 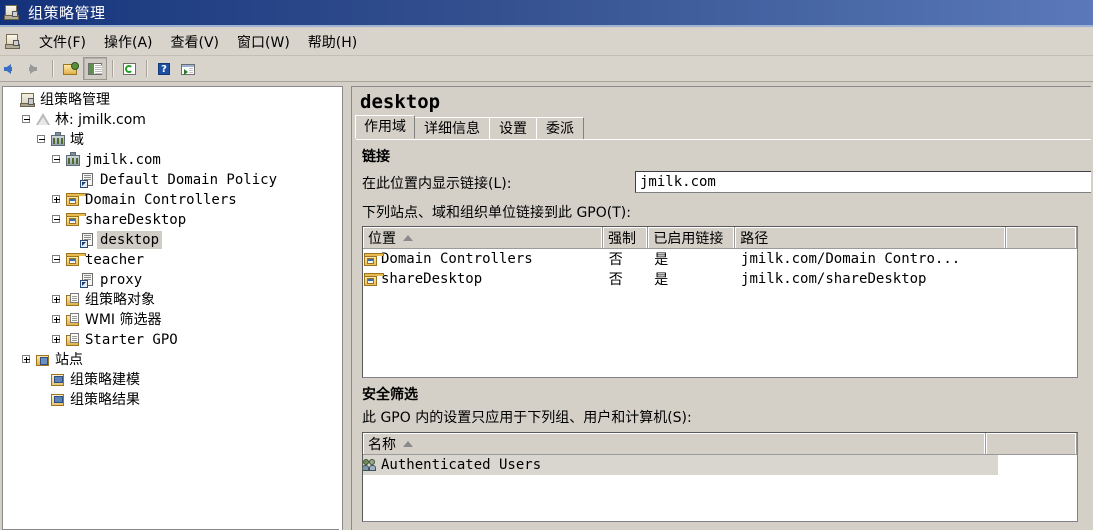 What do you see at coordinates (171, 300) in the screenshot?
I see `tree-item-: 组策略对象` at bounding box center [171, 300].